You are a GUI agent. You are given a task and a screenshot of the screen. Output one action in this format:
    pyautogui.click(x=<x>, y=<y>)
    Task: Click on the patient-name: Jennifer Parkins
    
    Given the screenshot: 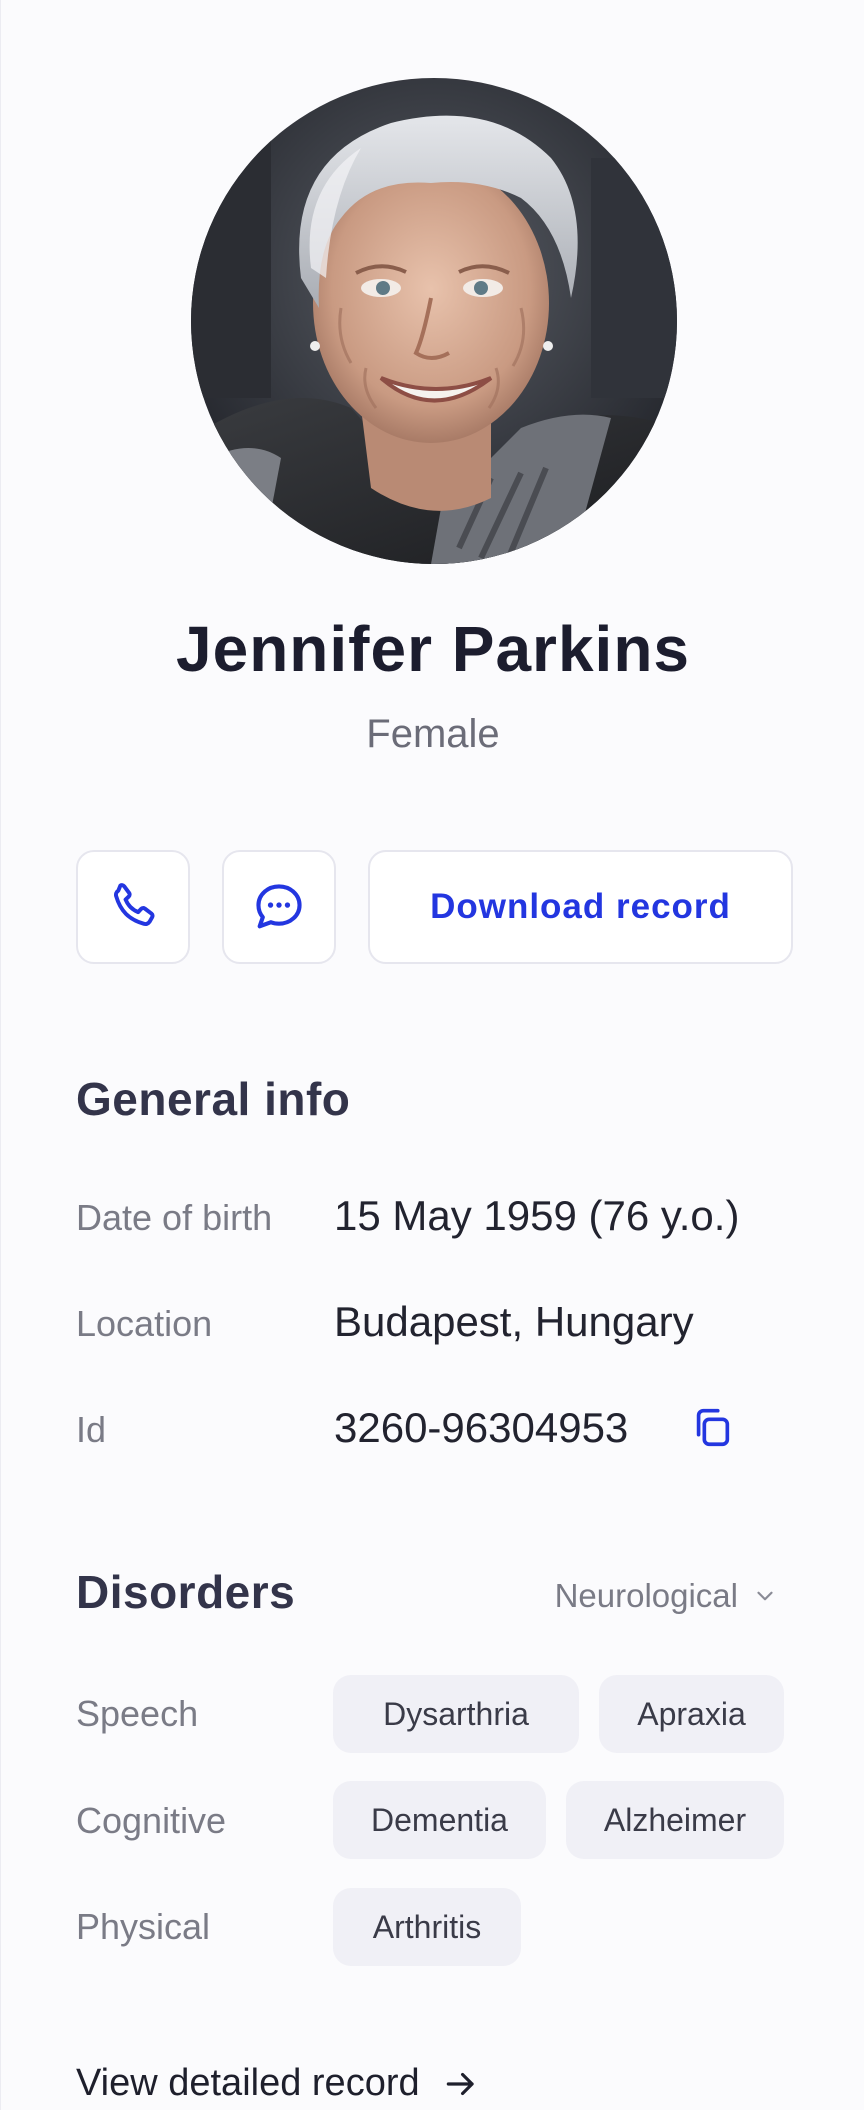 What is the action you would take?
    pyautogui.click(x=433, y=649)
    